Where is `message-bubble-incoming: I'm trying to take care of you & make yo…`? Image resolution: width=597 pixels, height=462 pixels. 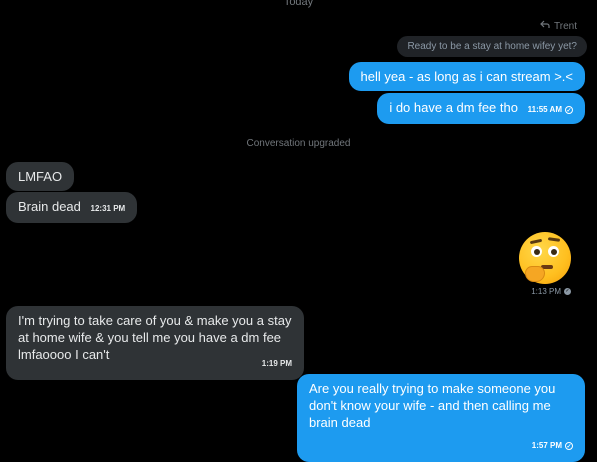
message-bubble-incoming: I'm trying to take care of you & make yo… is located at coordinates (155, 343).